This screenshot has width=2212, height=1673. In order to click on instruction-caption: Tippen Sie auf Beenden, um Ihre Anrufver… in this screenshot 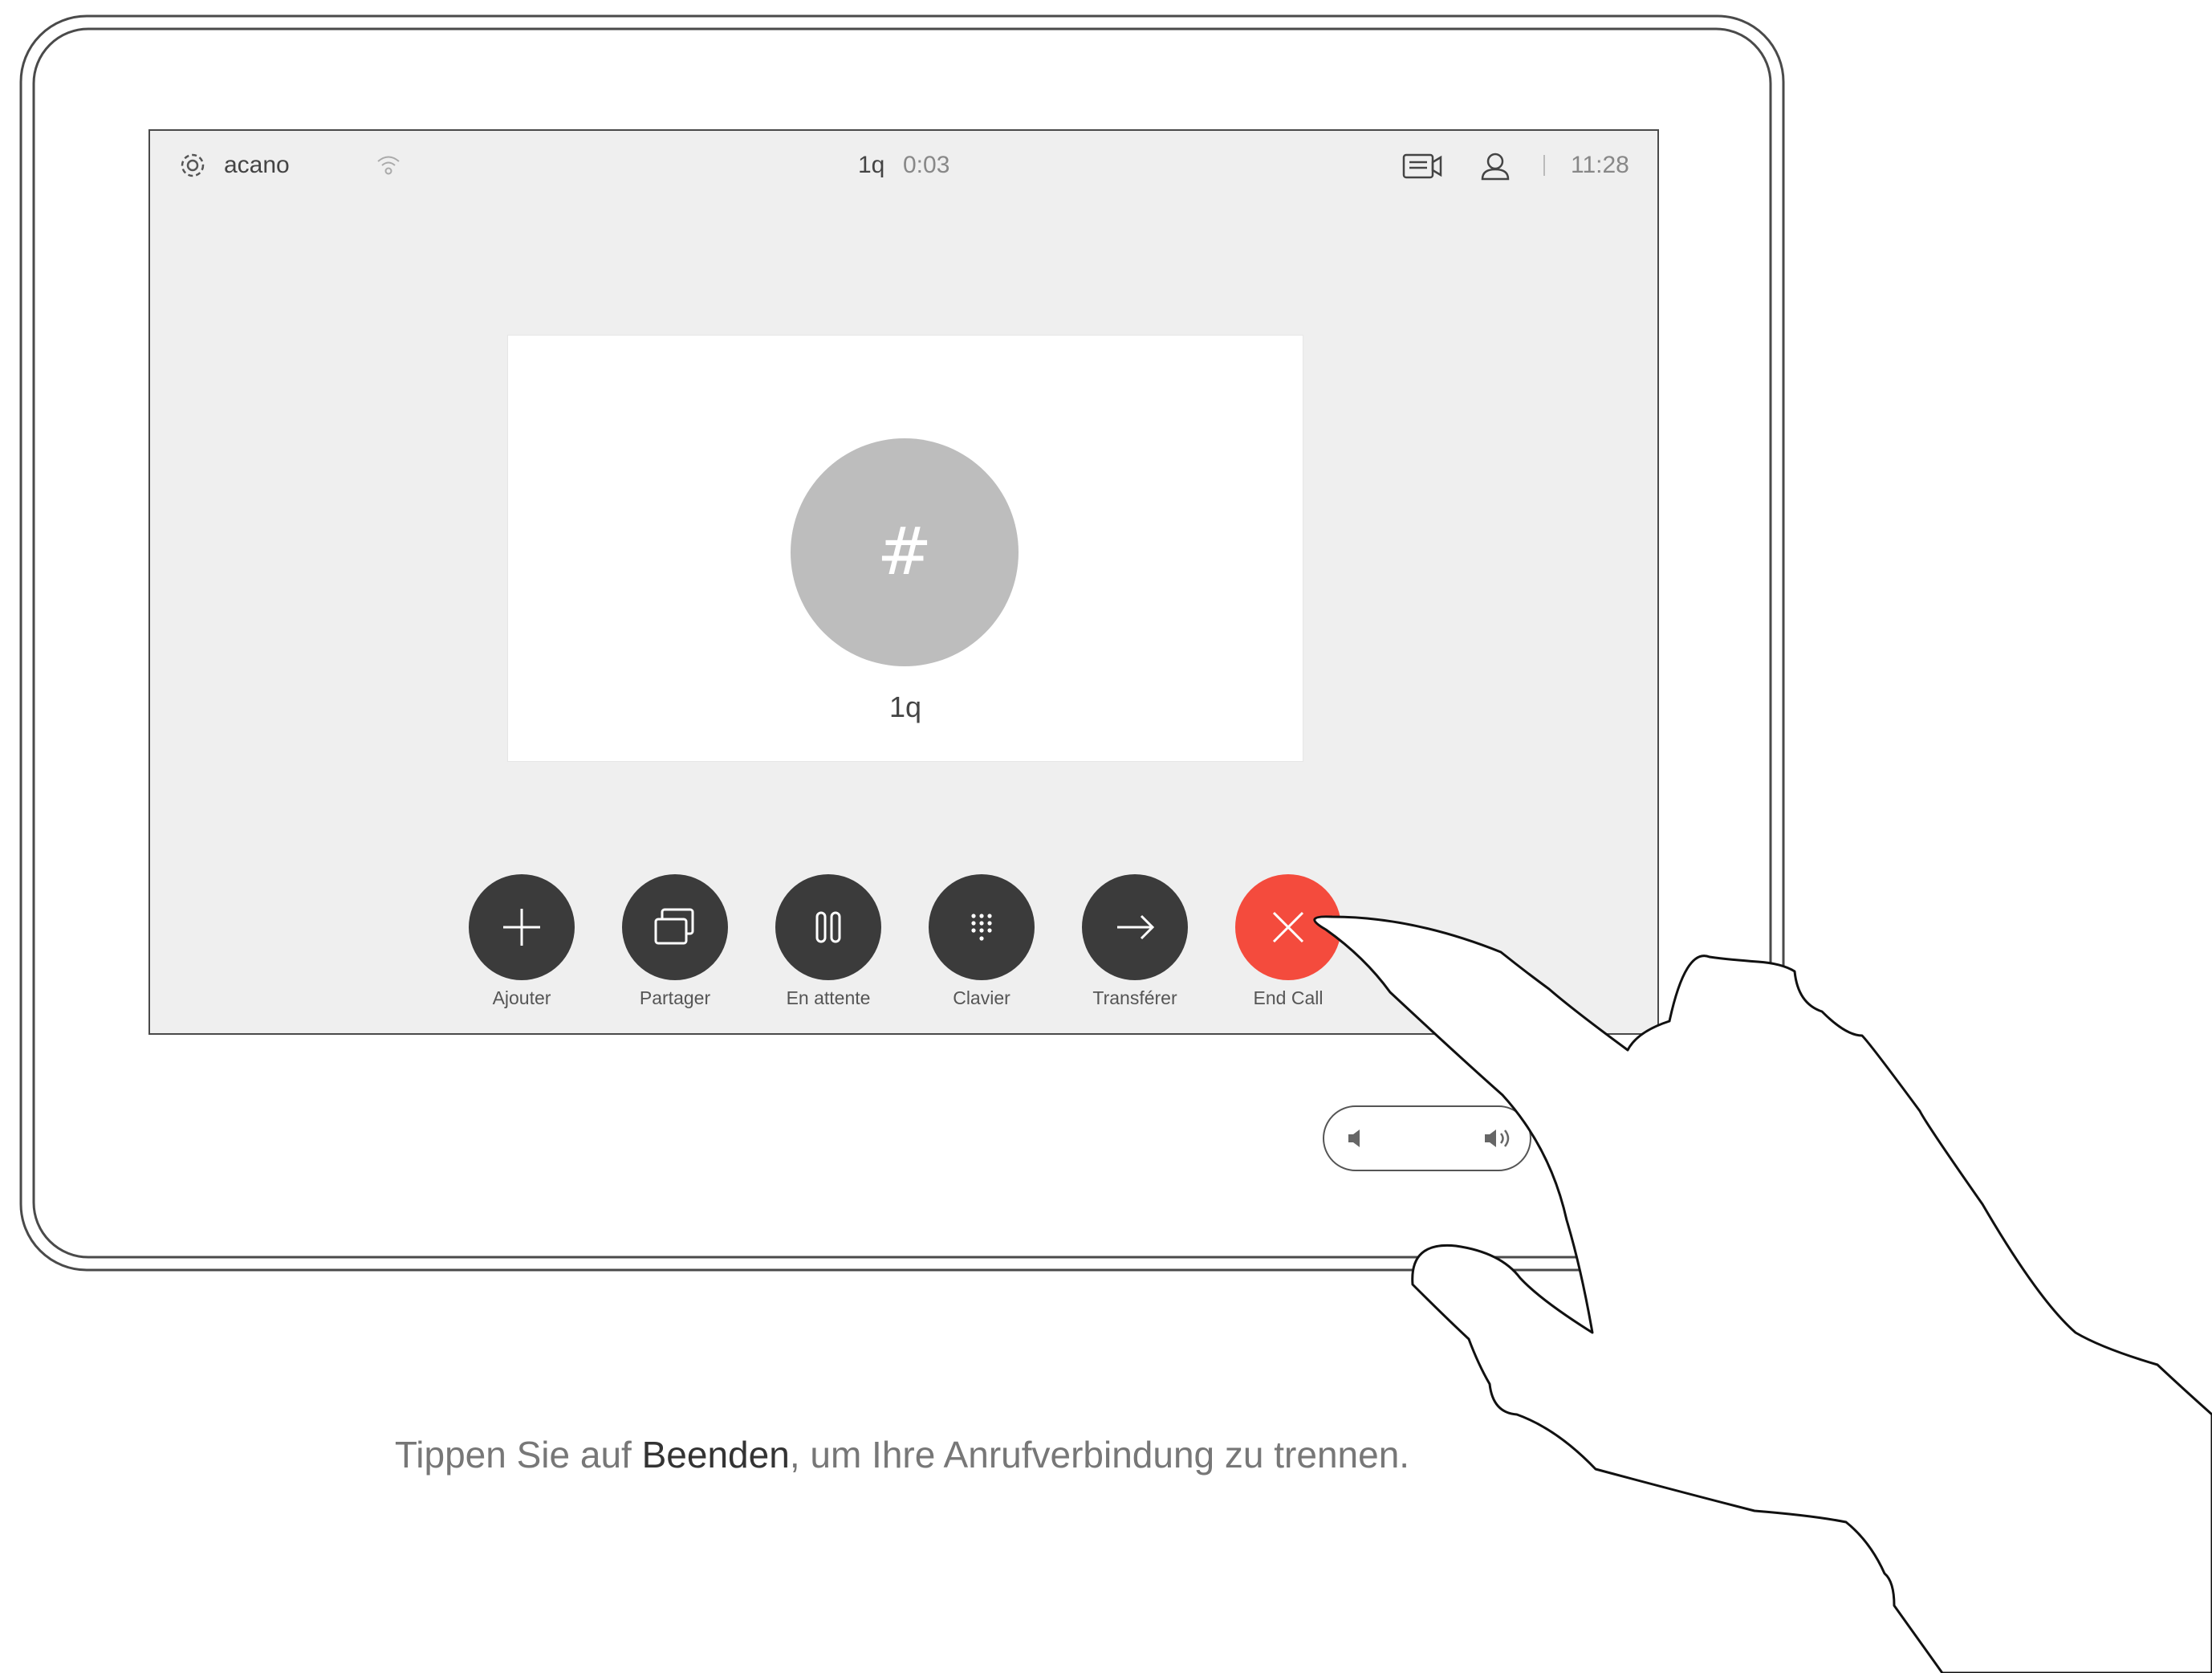, I will do `click(902, 1454)`.